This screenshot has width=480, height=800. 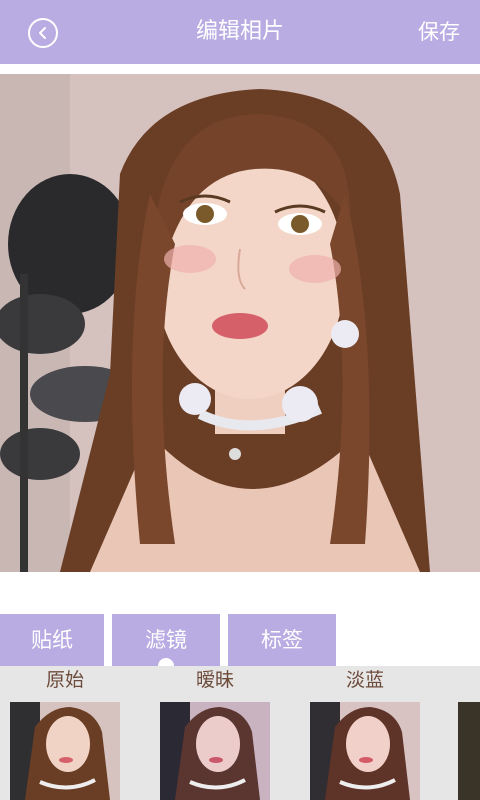 What do you see at coordinates (214, 680) in the screenshot?
I see `filter-label: 暧昧` at bounding box center [214, 680].